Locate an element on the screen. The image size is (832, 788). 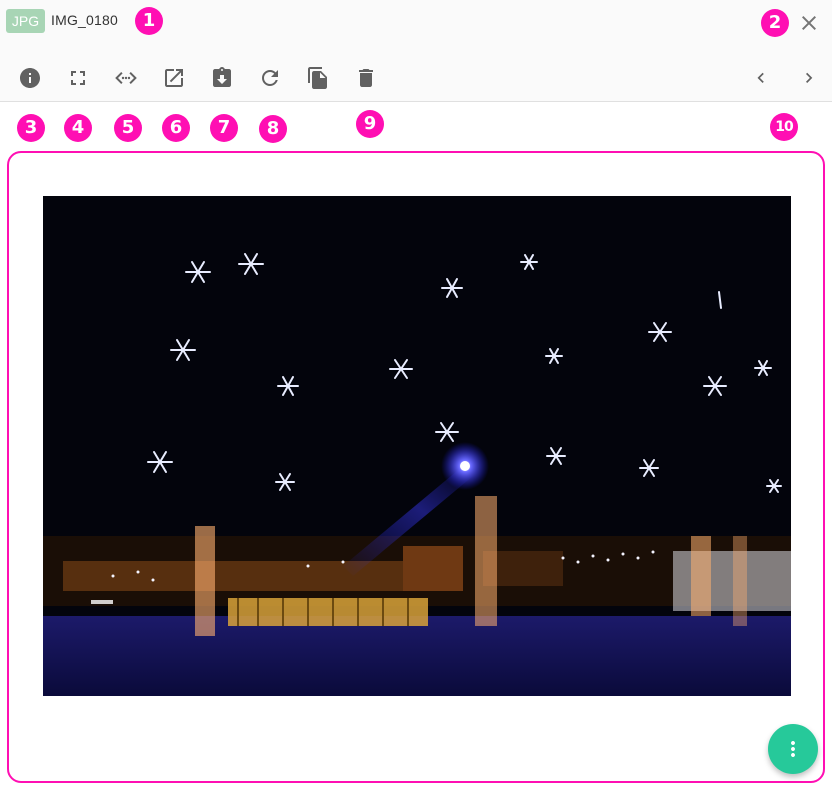
code-icon is located at coordinates (126, 78).